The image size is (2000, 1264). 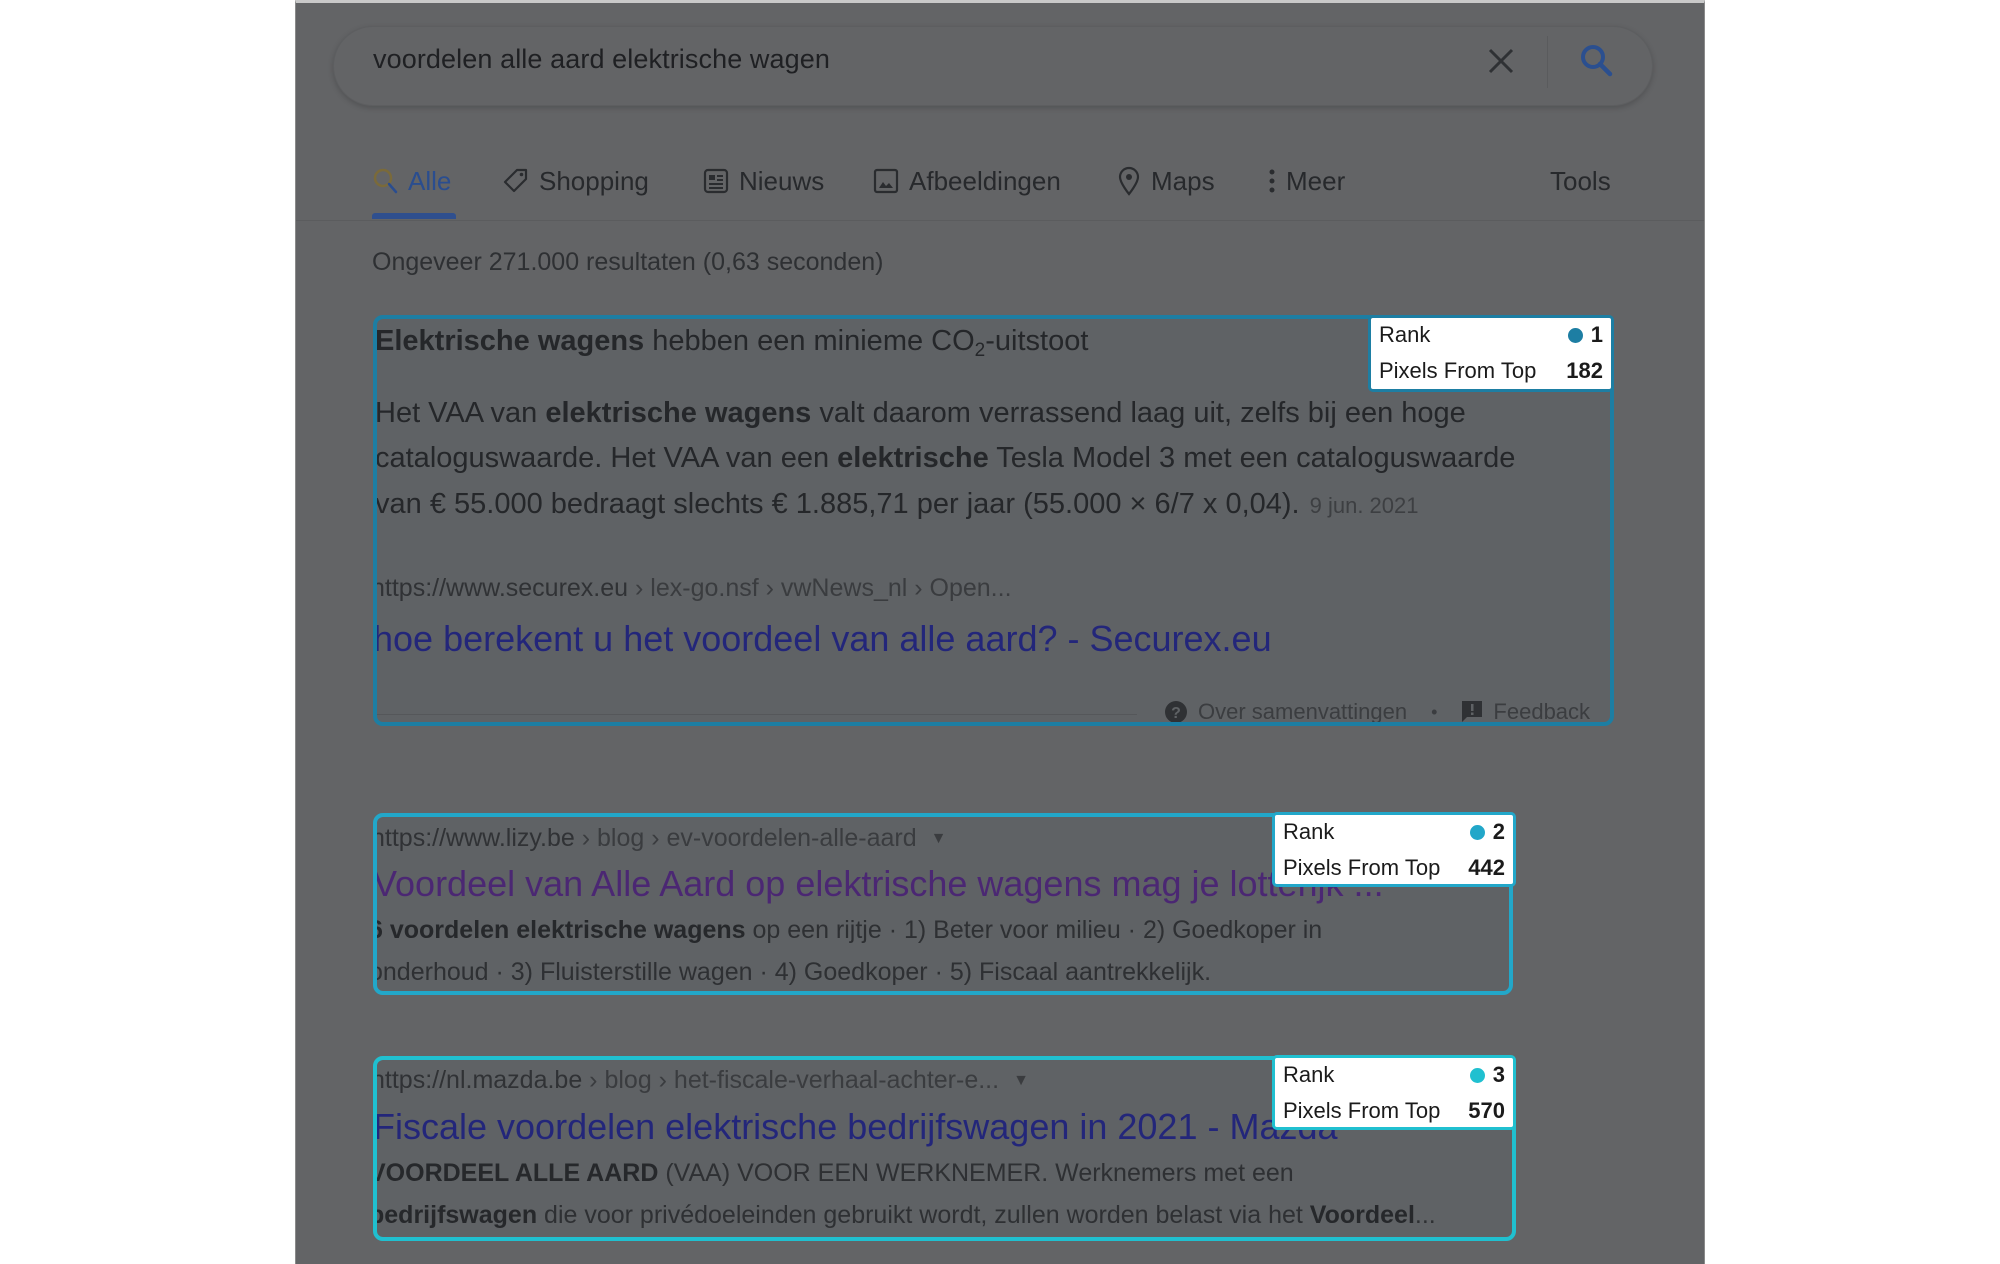 What do you see at coordinates (1596, 334) in the screenshot?
I see `rank-value: 1` at bounding box center [1596, 334].